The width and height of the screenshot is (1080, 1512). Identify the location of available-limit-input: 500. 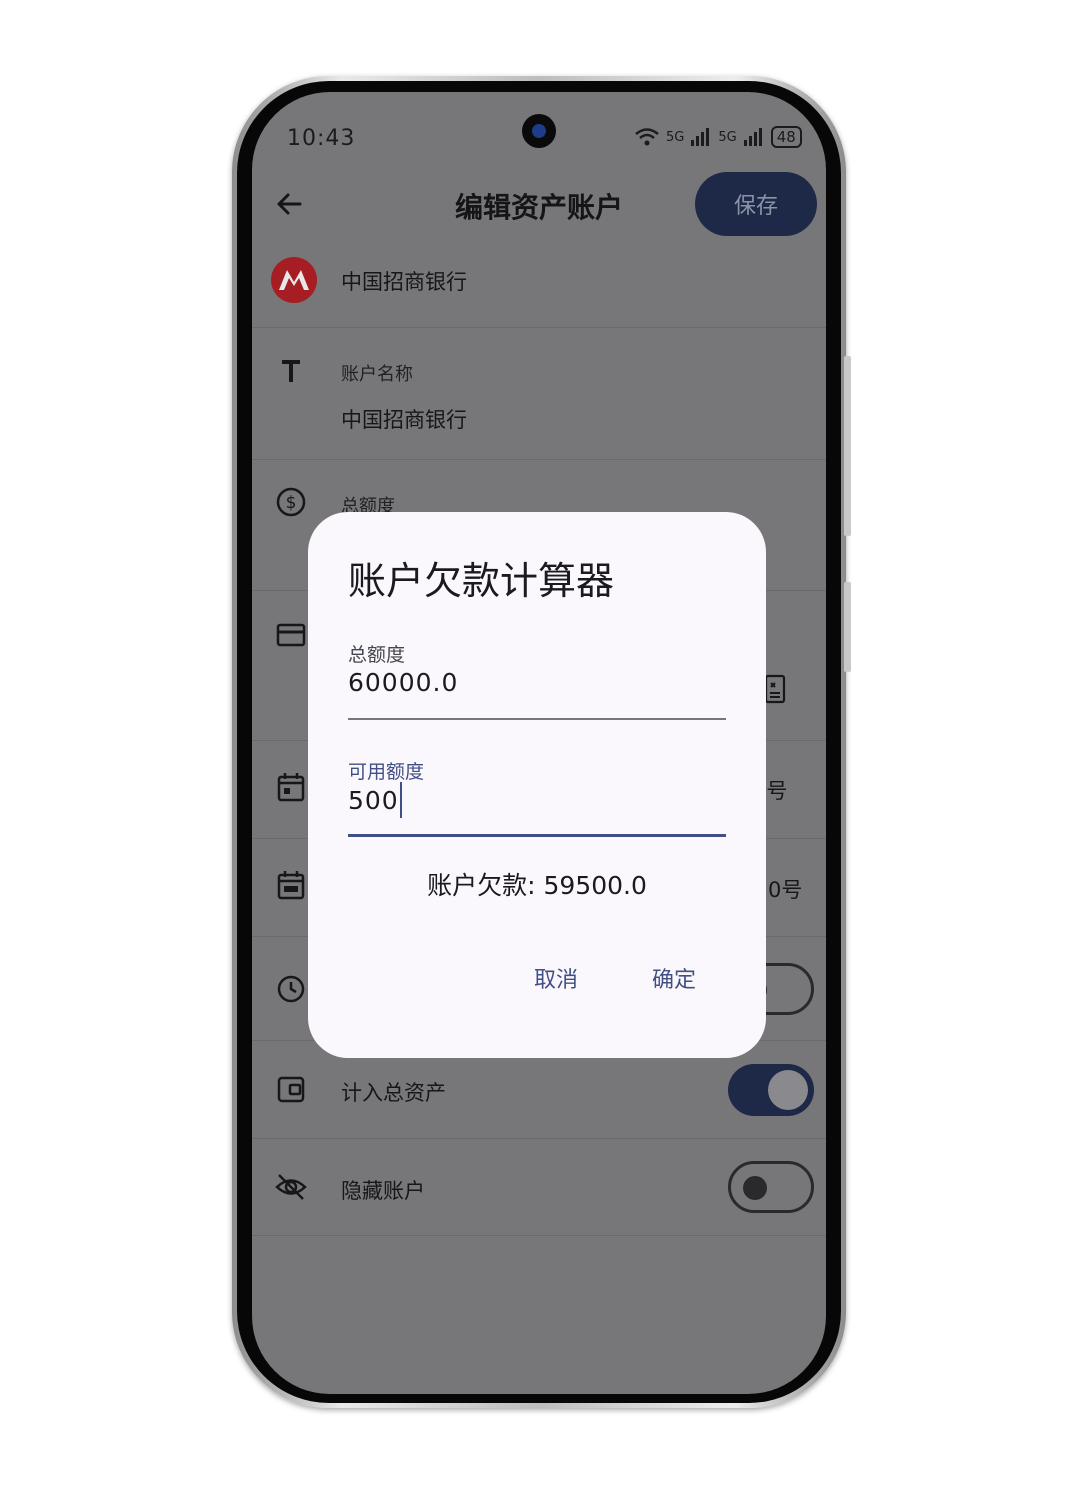
(375, 801).